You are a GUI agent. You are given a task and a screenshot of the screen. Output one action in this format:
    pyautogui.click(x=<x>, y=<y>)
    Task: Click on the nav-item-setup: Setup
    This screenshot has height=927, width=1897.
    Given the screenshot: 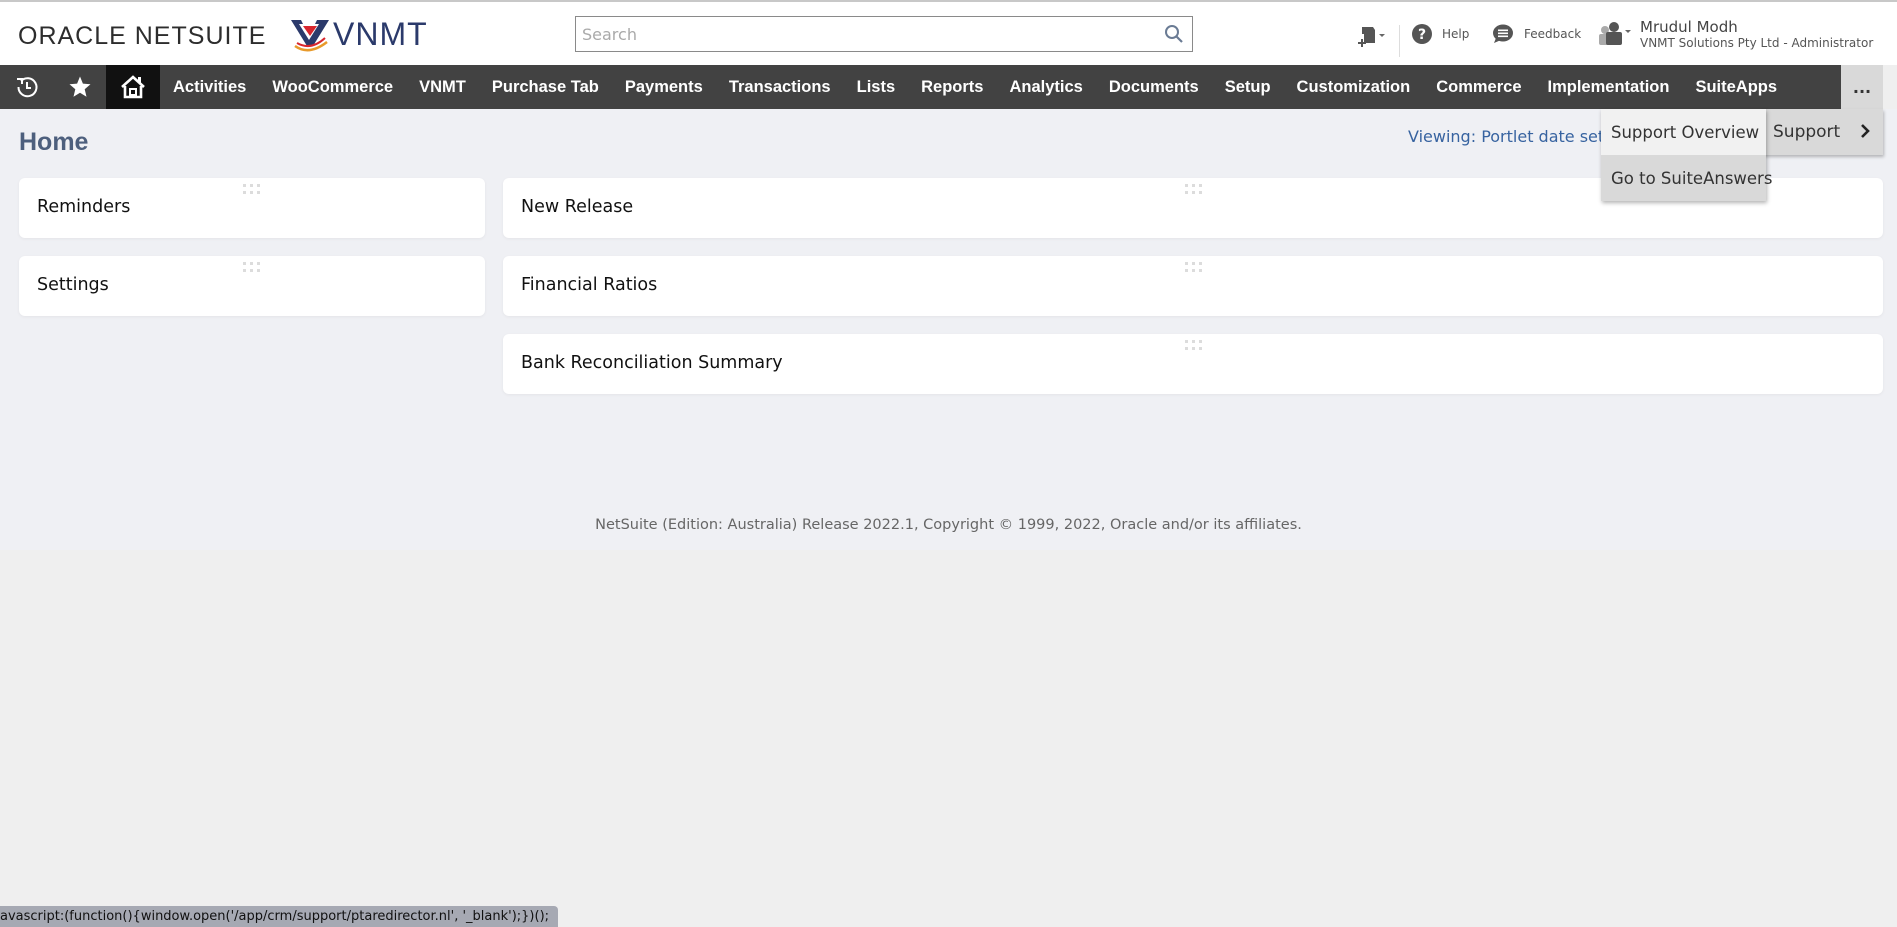 What is the action you would take?
    pyautogui.click(x=1248, y=87)
    